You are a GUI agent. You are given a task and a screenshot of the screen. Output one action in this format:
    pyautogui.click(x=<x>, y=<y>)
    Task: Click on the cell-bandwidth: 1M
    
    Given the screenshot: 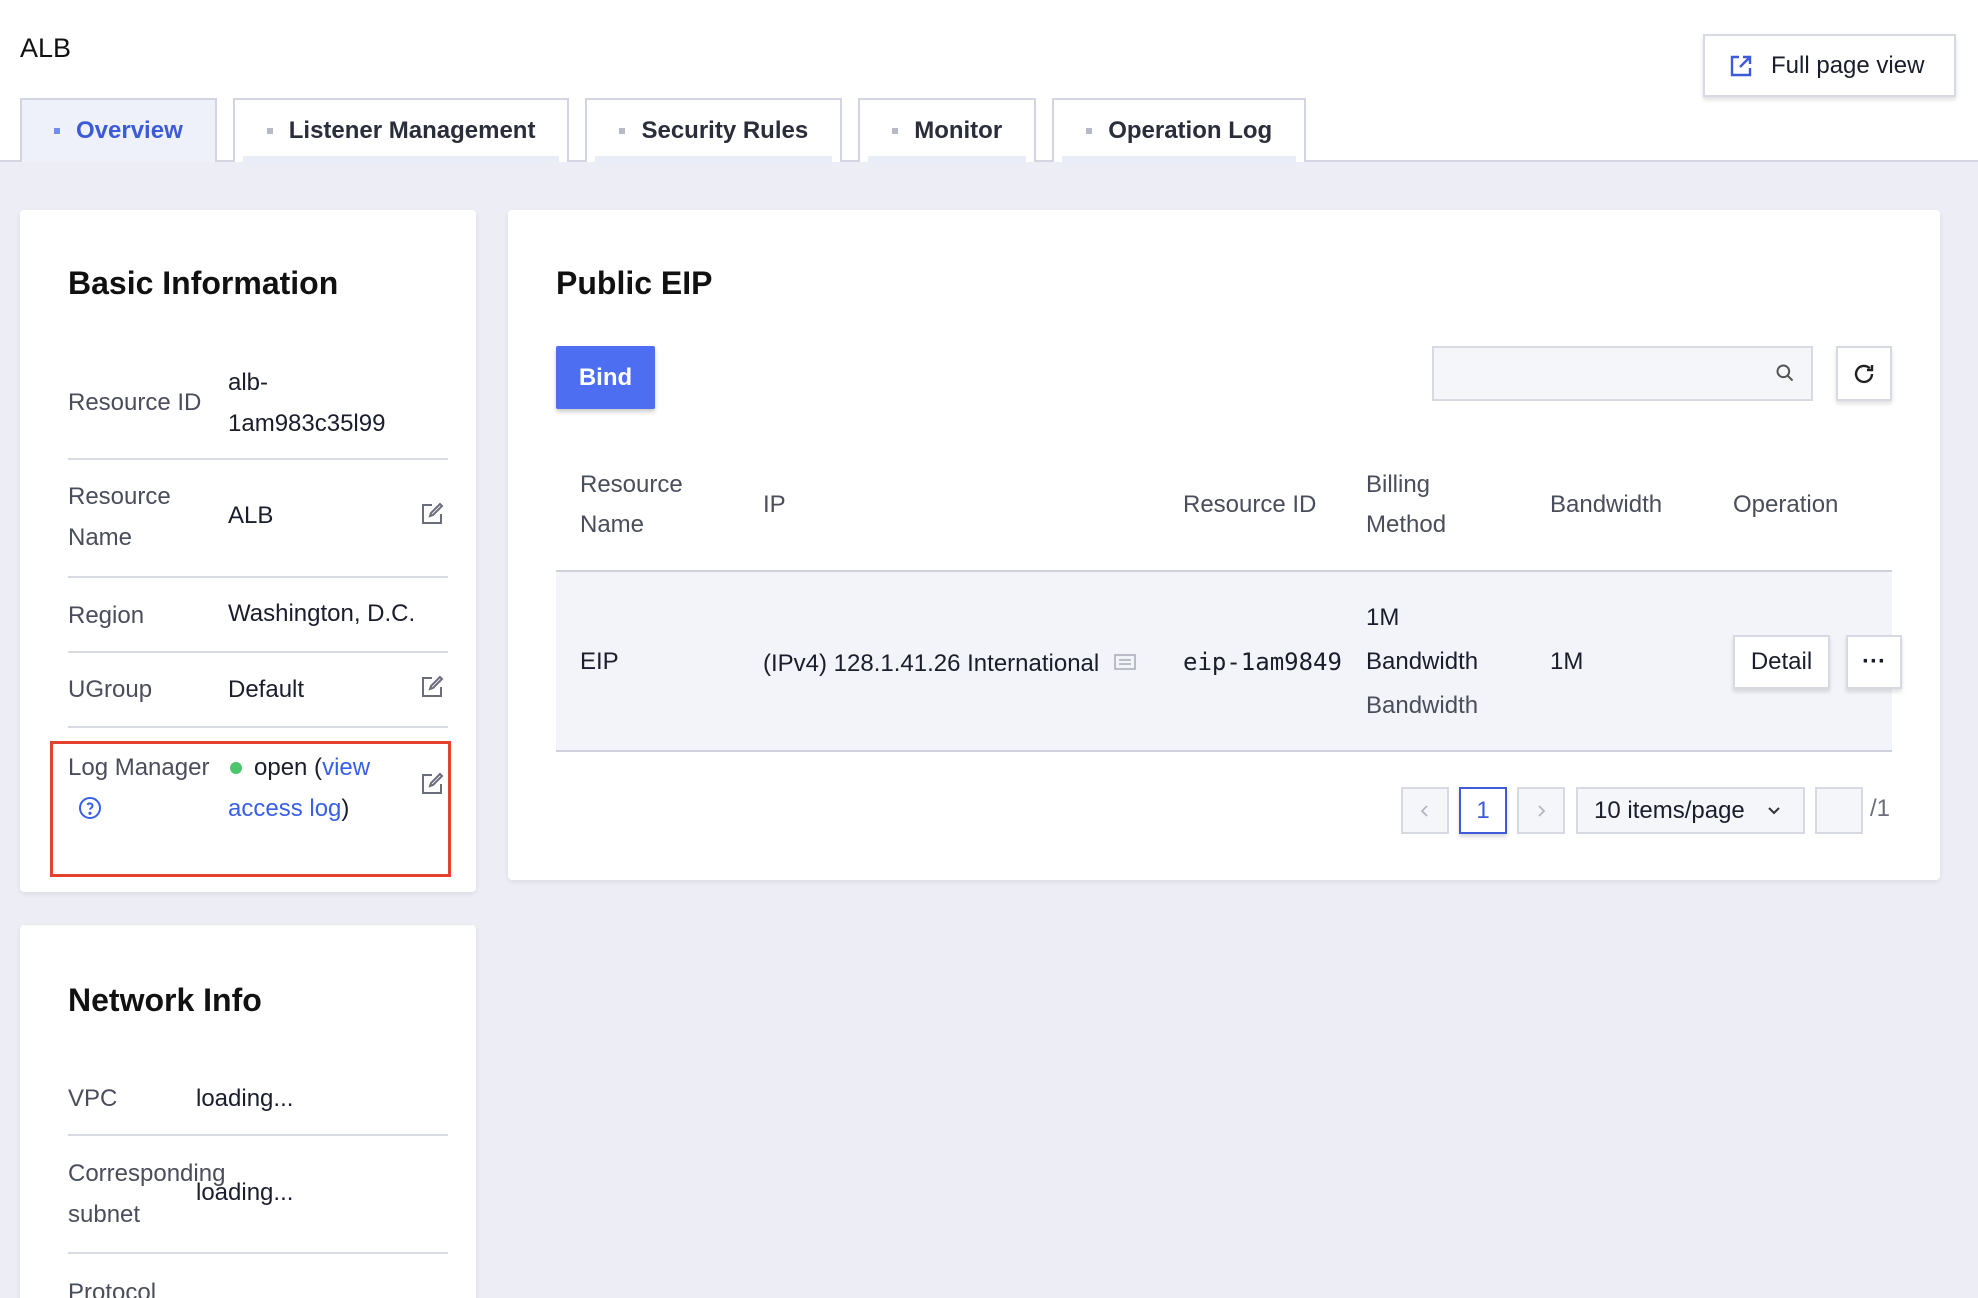 What is the action you would take?
    pyautogui.click(x=1567, y=661)
    